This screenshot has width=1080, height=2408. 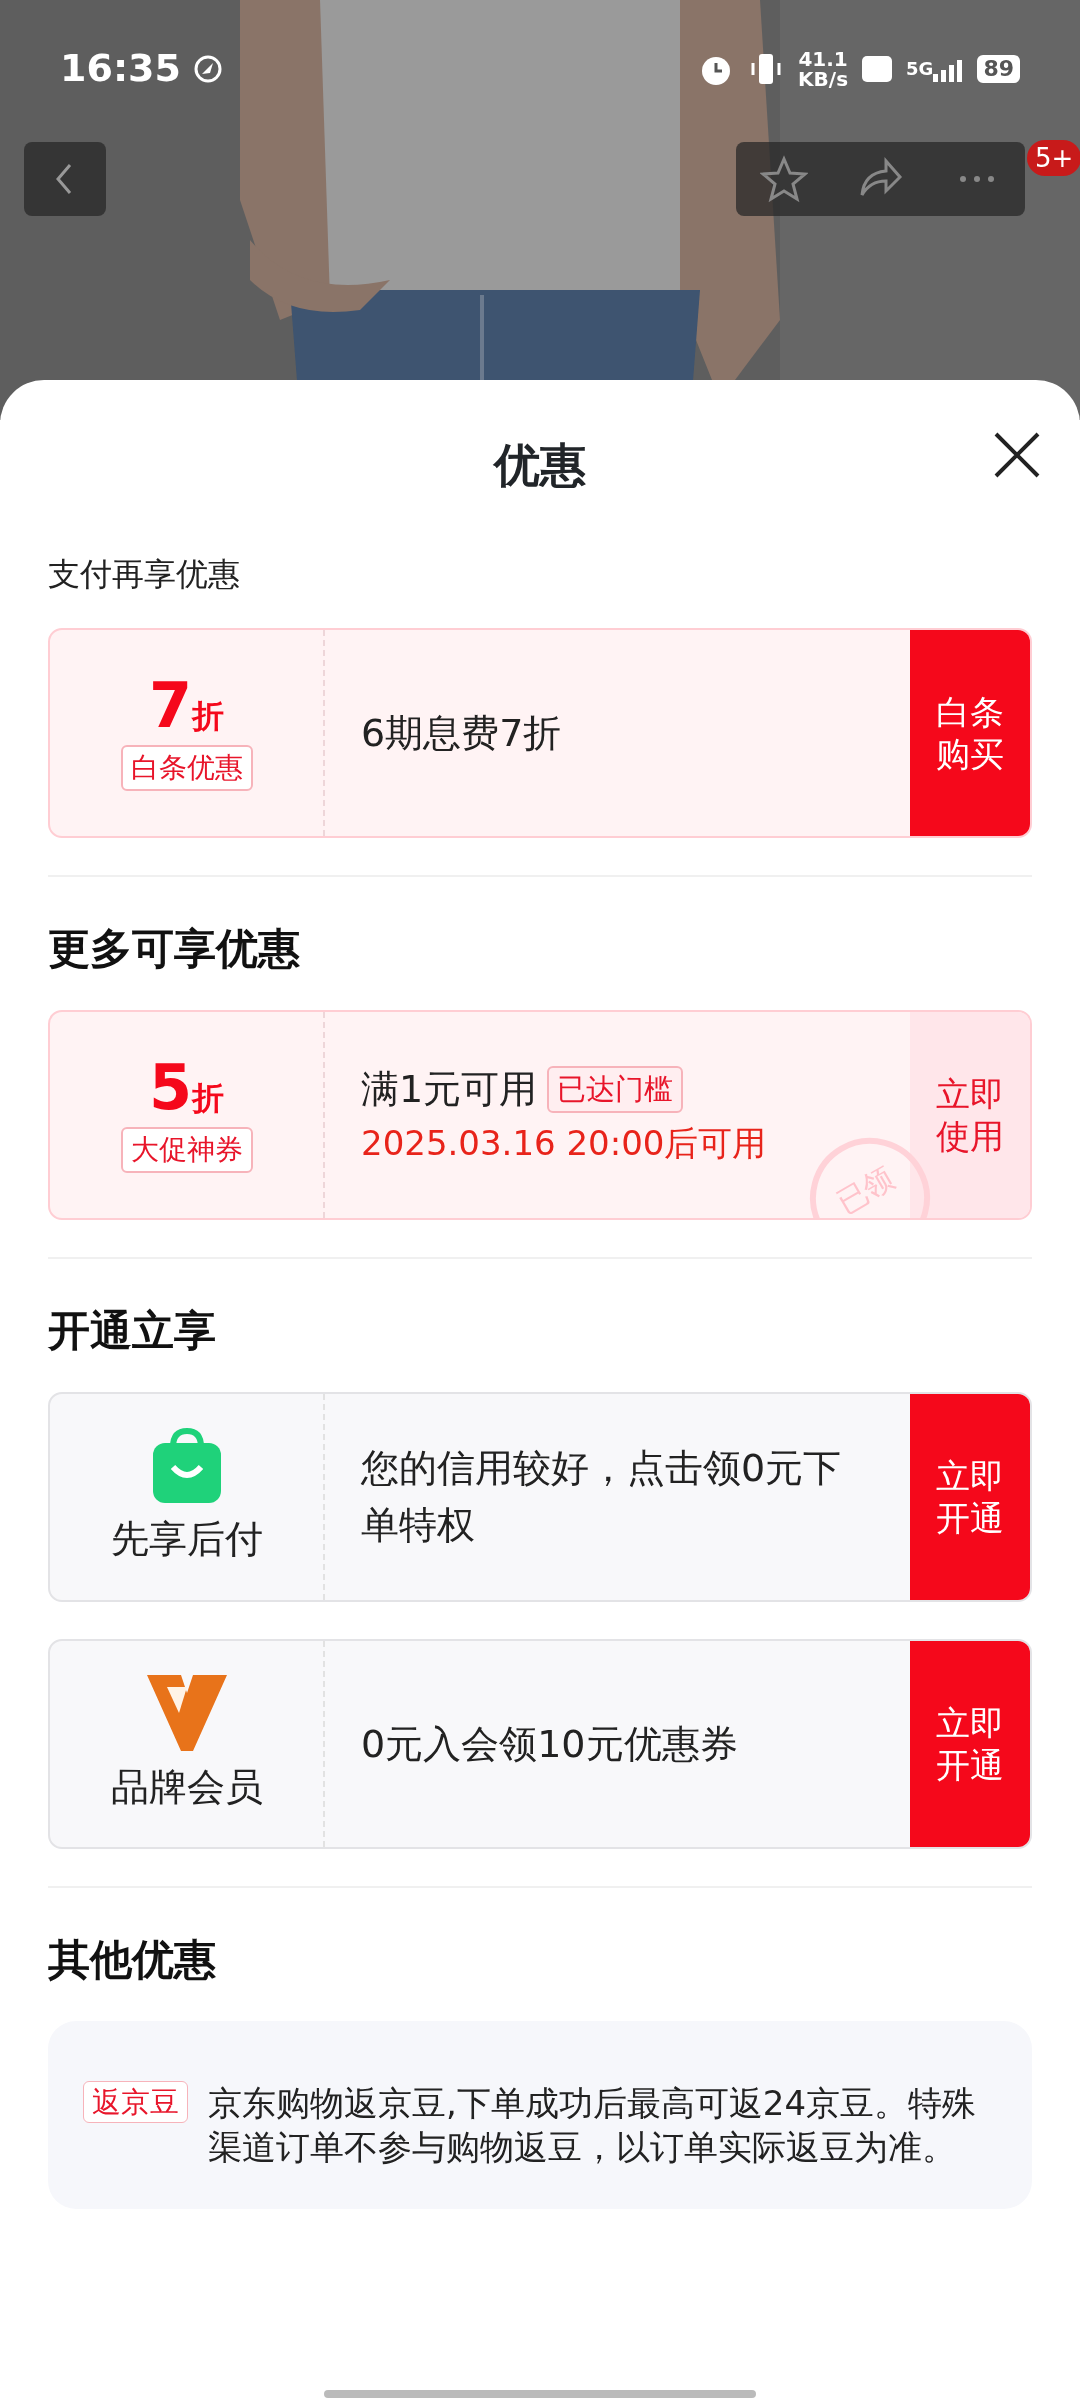 What do you see at coordinates (920, 69) in the screenshot?
I see `network-type: 5G` at bounding box center [920, 69].